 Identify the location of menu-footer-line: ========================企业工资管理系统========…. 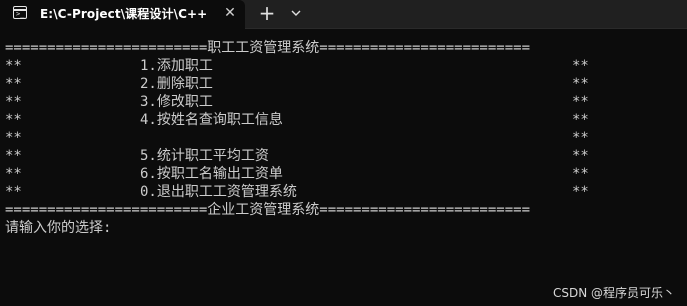
(268, 210).